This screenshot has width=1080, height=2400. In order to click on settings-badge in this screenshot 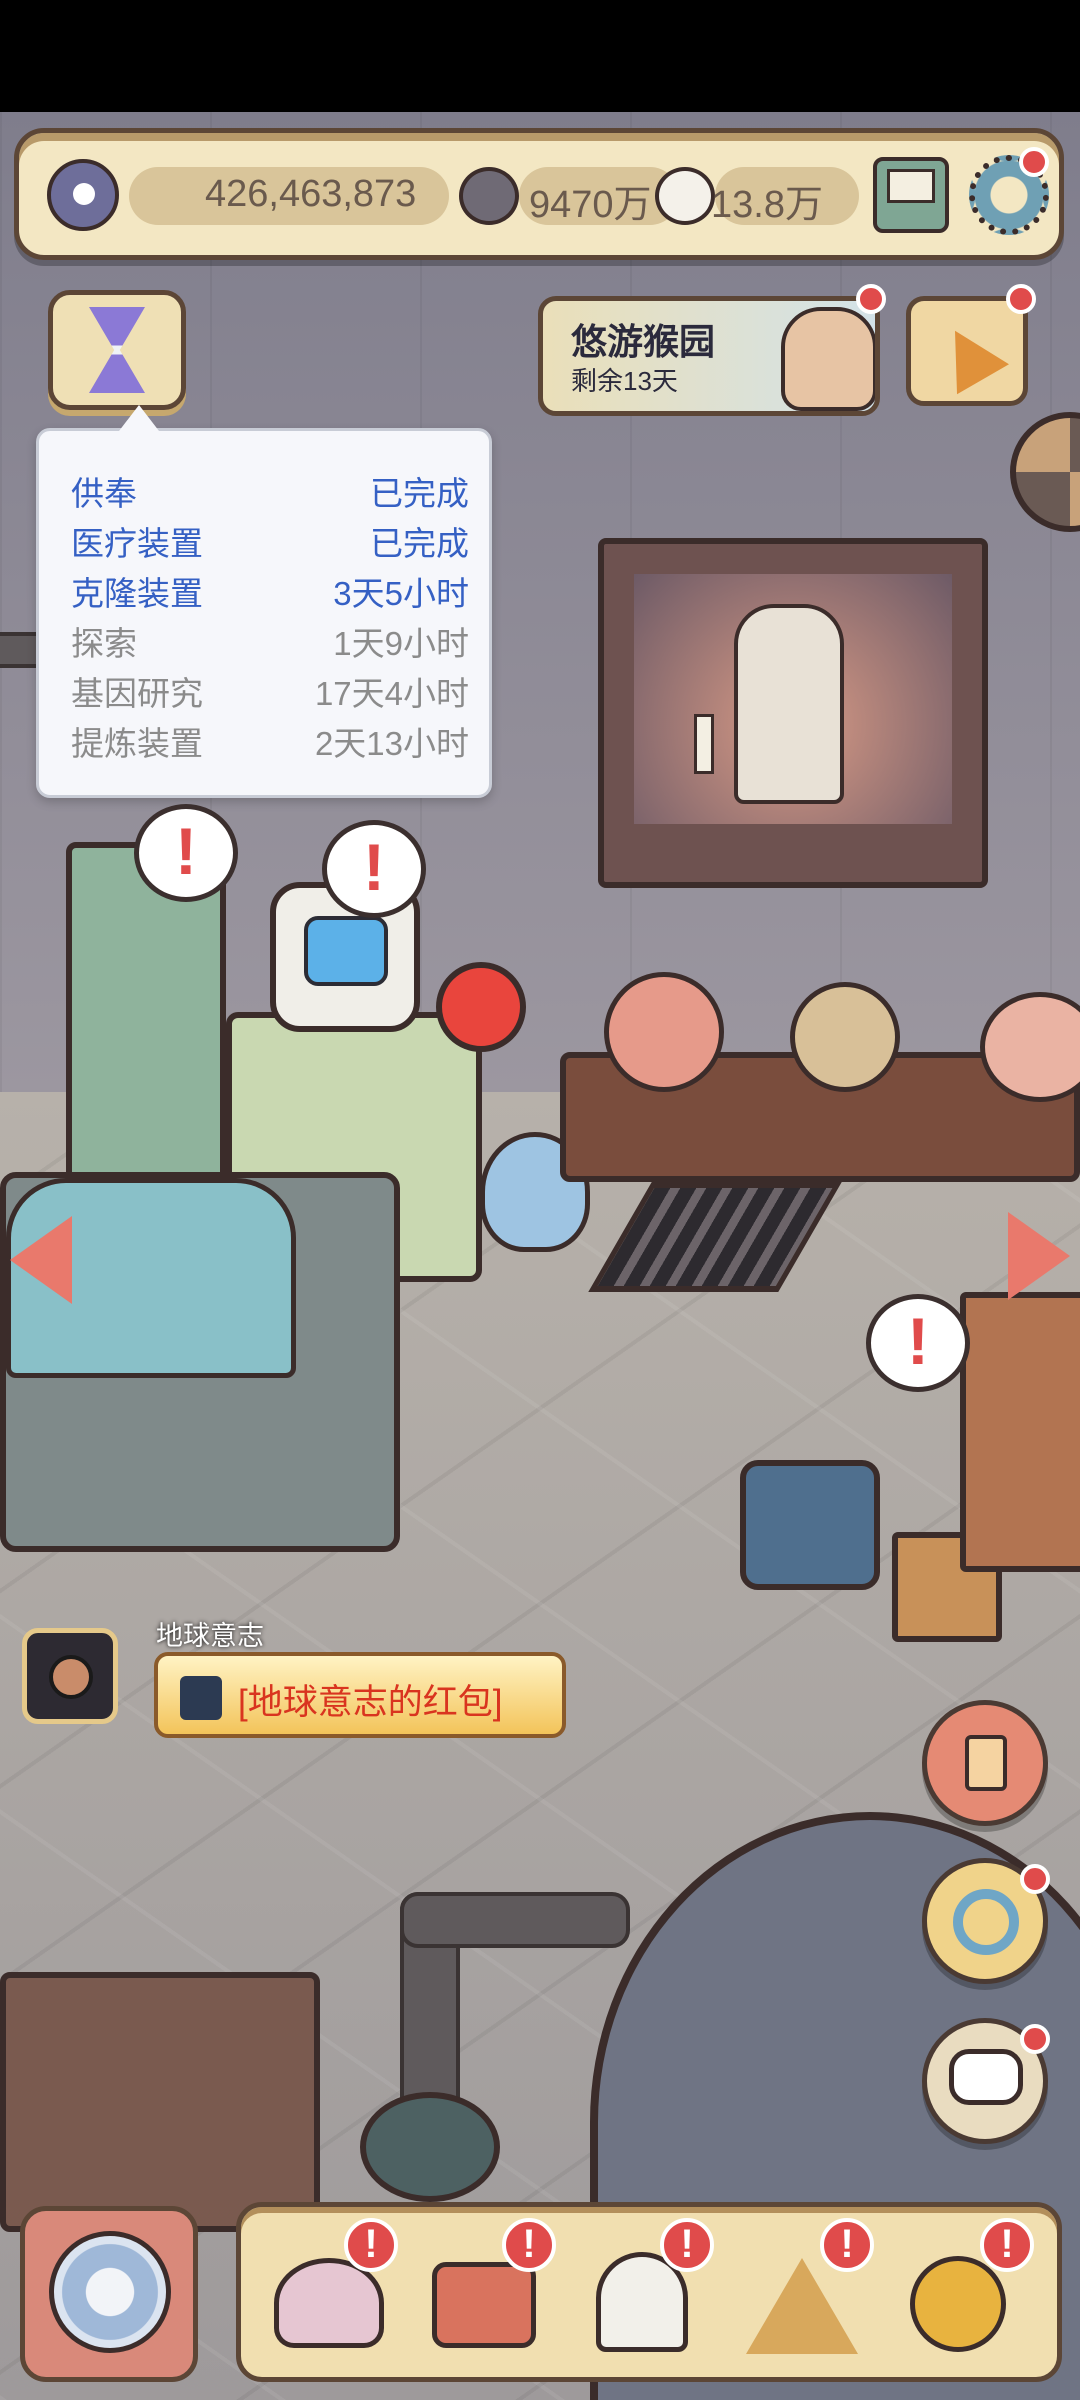, I will do `click(1034, 162)`.